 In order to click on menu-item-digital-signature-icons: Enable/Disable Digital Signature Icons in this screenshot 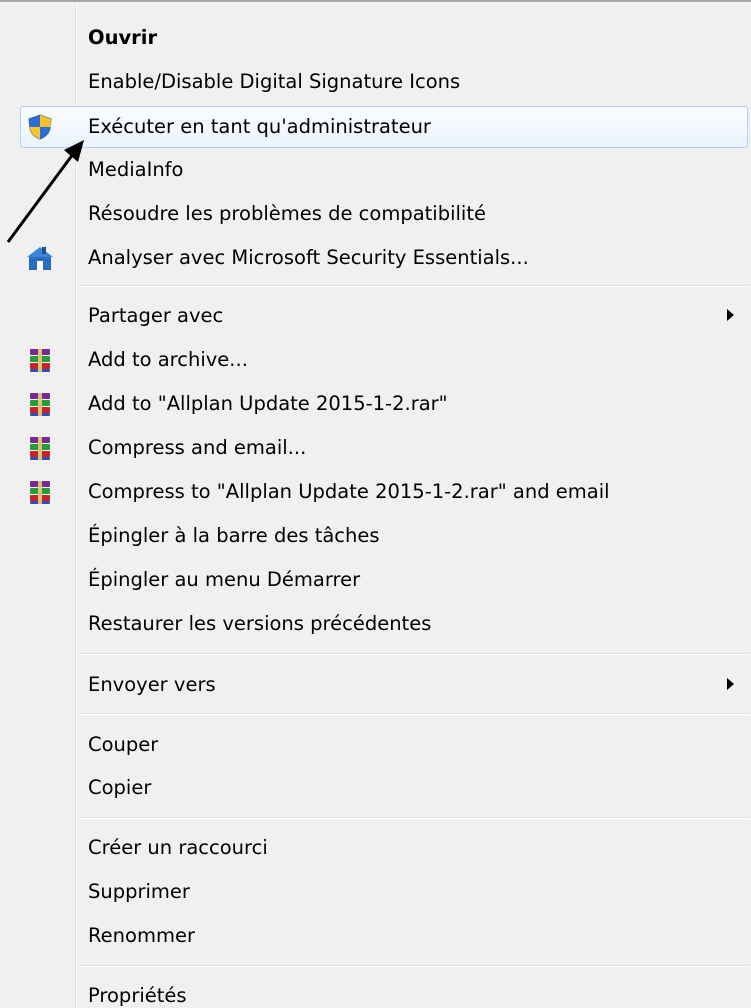, I will do `click(375, 82)`.